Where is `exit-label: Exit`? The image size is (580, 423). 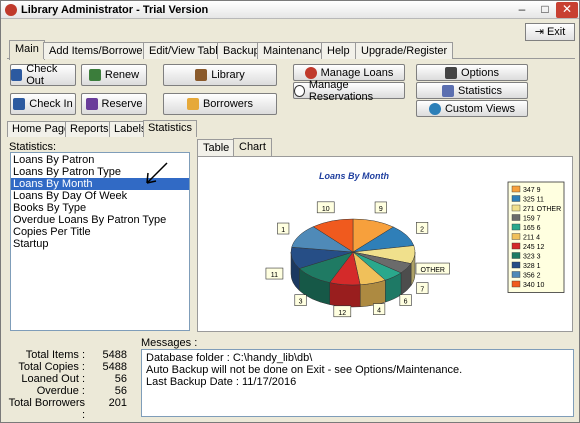 exit-label: Exit is located at coordinates (556, 32).